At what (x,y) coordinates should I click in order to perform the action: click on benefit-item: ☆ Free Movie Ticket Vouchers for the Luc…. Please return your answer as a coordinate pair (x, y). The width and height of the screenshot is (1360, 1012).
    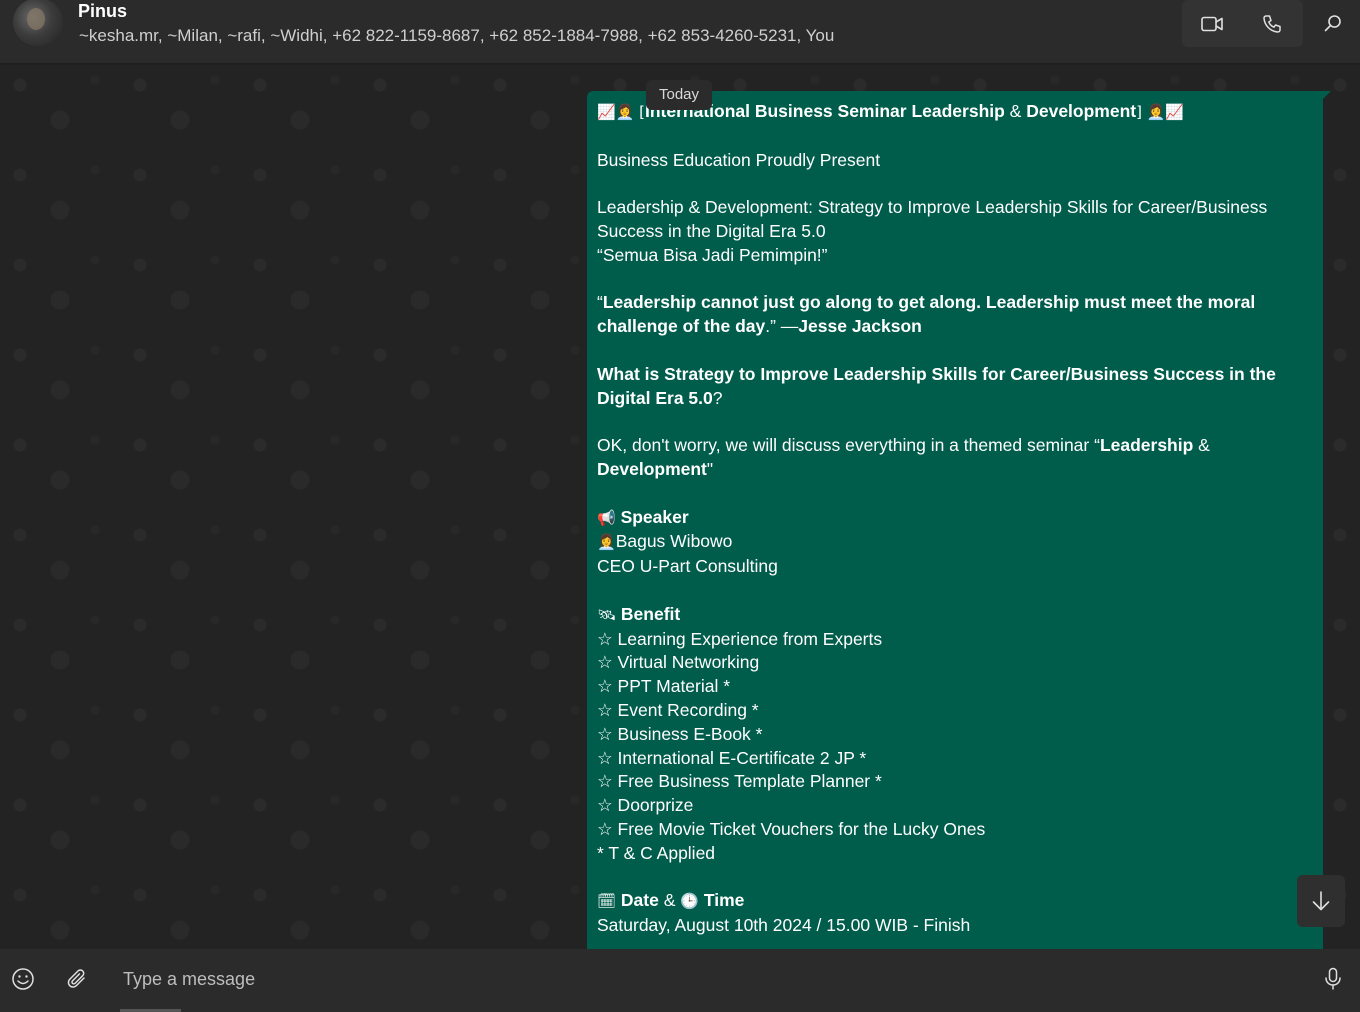
    Looking at the image, I should click on (791, 828).